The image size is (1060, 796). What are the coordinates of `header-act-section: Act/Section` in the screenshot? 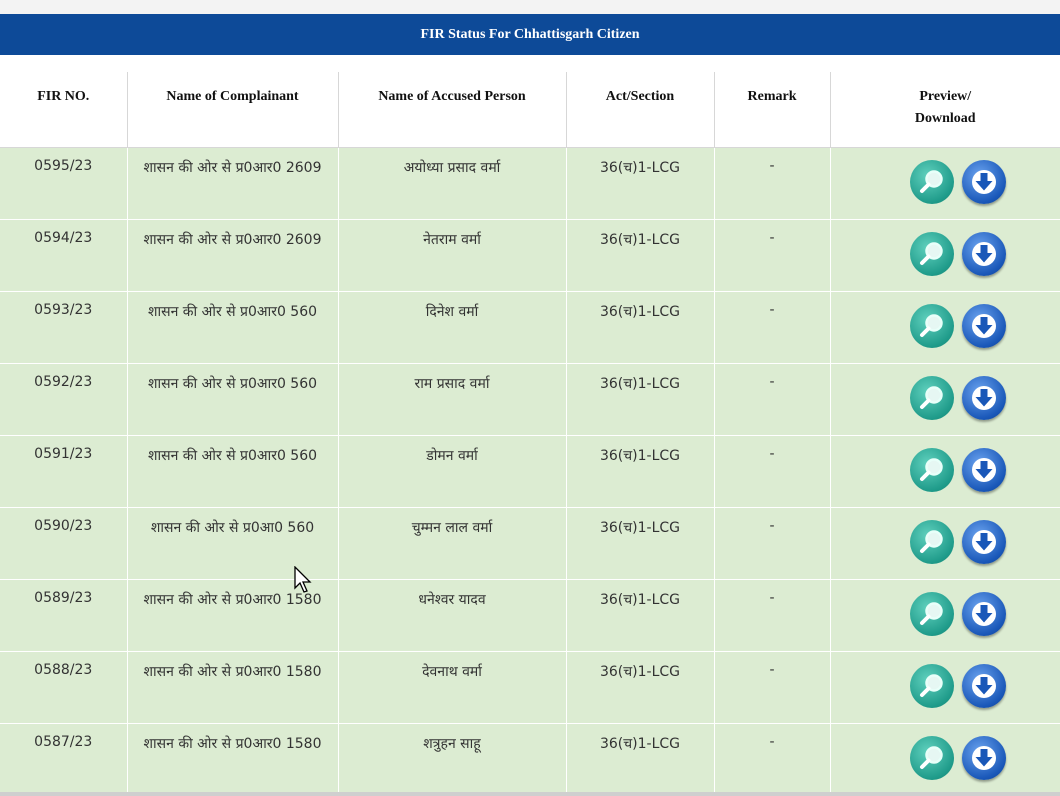 It's located at (639, 110).